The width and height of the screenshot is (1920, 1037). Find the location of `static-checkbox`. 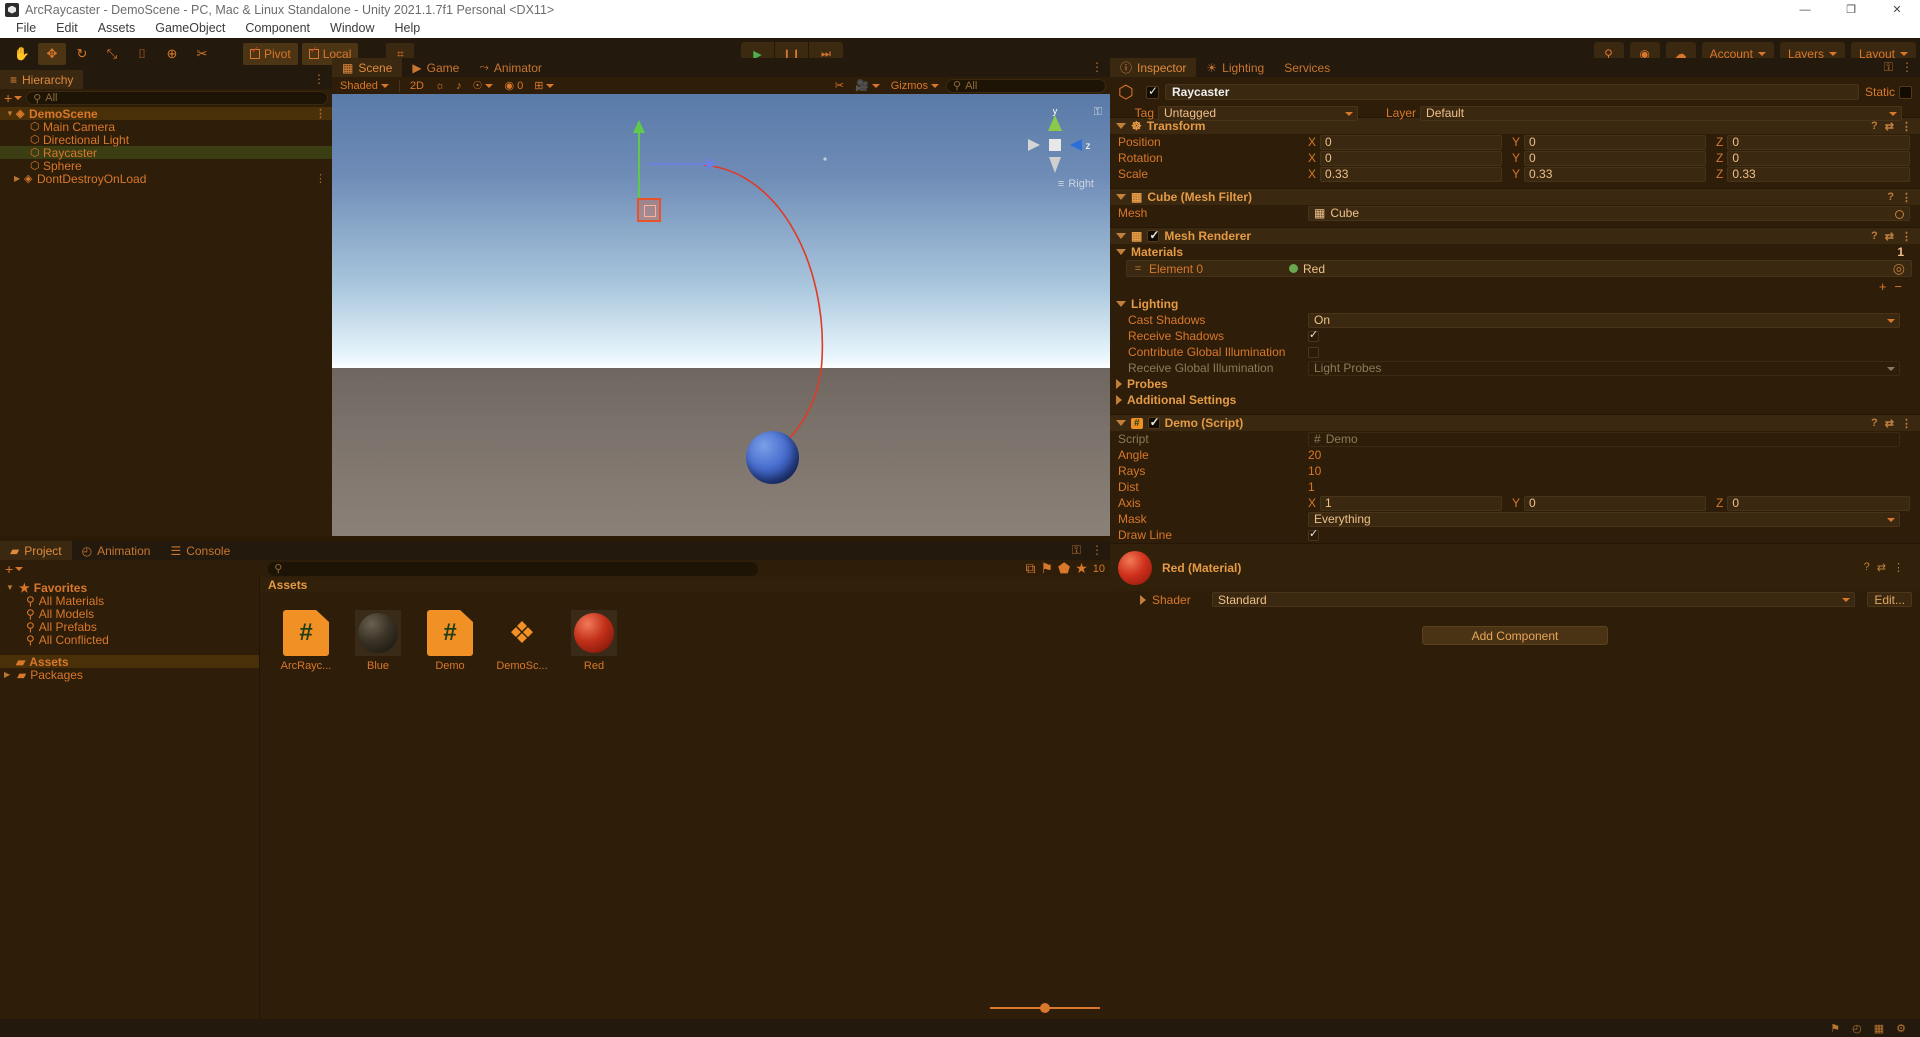

static-checkbox is located at coordinates (1905, 92).